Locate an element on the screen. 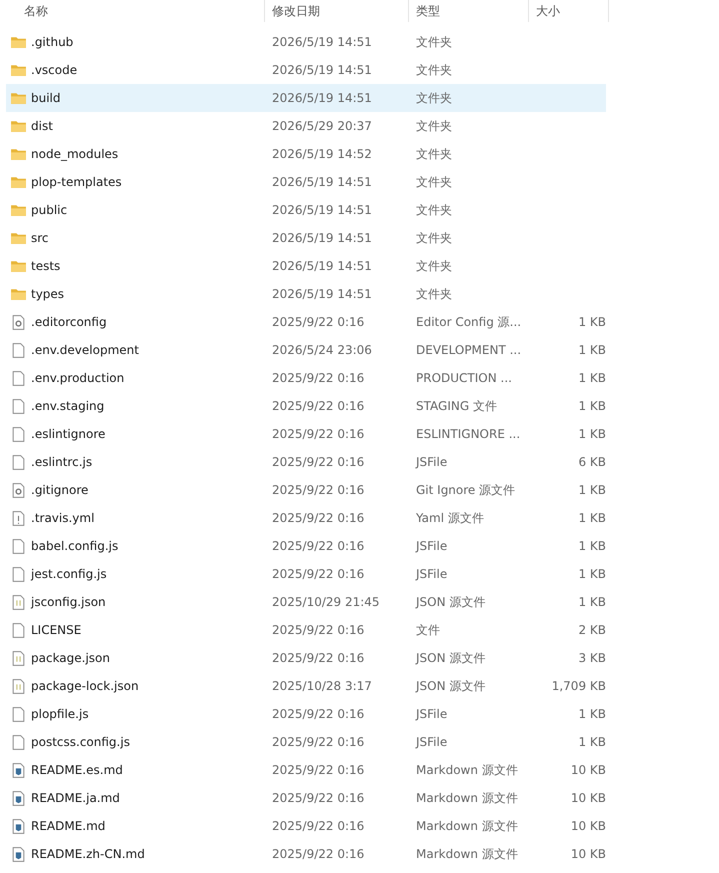  modified-date: 2026/5/29 20:37 is located at coordinates (322, 126).